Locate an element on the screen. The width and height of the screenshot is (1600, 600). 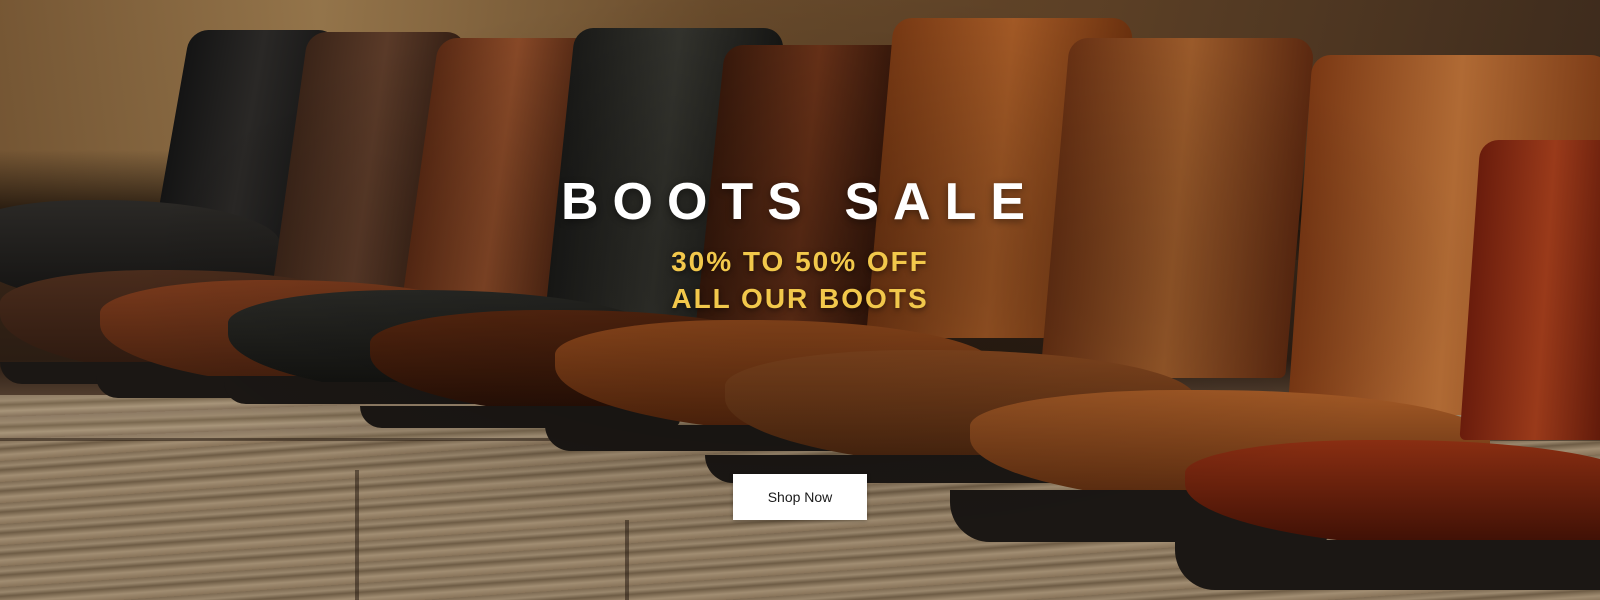
hero-subtitle-discount: 30% TO 50% OFF is located at coordinates (800, 261).